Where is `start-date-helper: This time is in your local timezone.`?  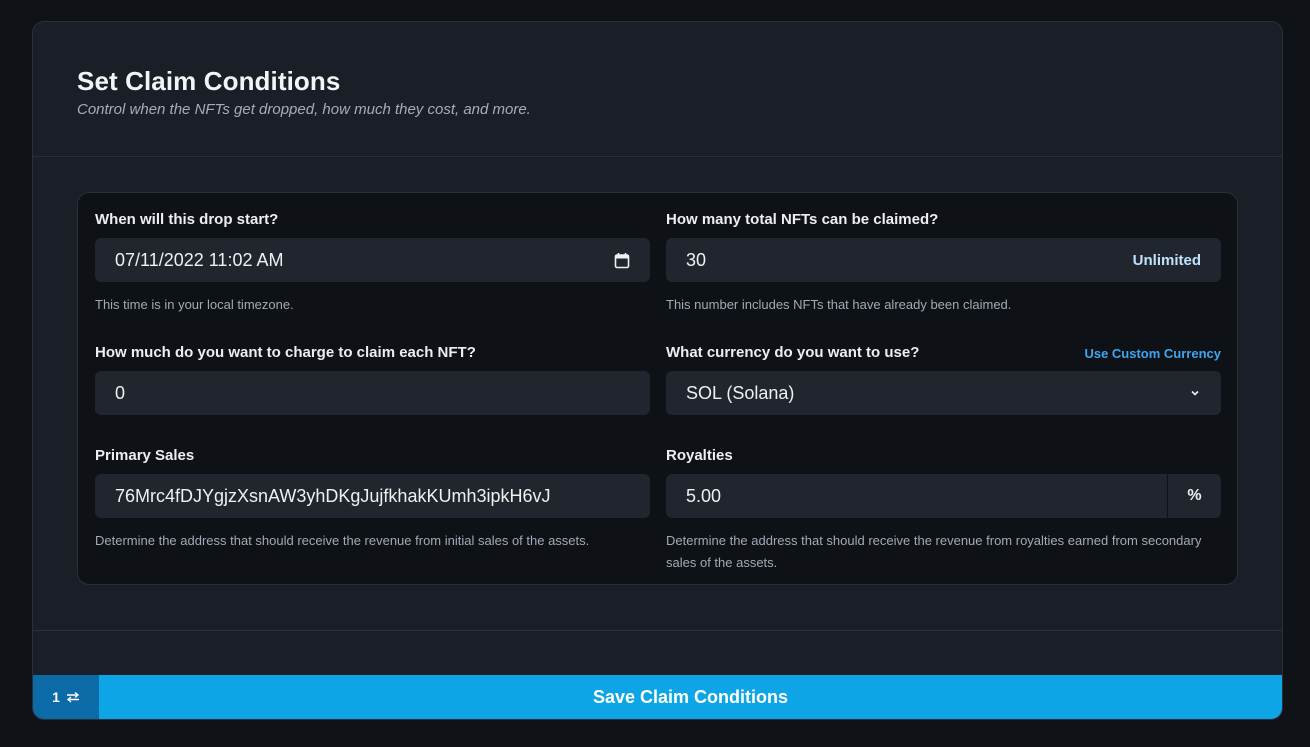
start-date-helper: This time is in your local timezone. is located at coordinates (194, 304).